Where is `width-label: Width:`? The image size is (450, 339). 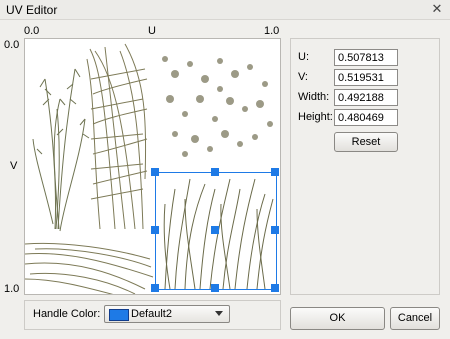
width-label: Width: is located at coordinates (314, 97).